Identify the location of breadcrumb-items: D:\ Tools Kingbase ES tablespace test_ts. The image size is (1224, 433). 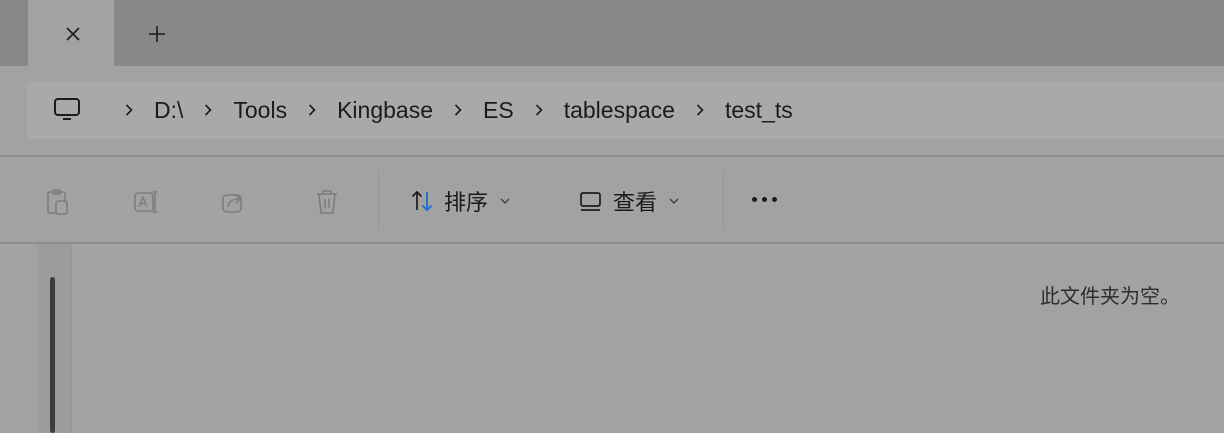
(463, 110).